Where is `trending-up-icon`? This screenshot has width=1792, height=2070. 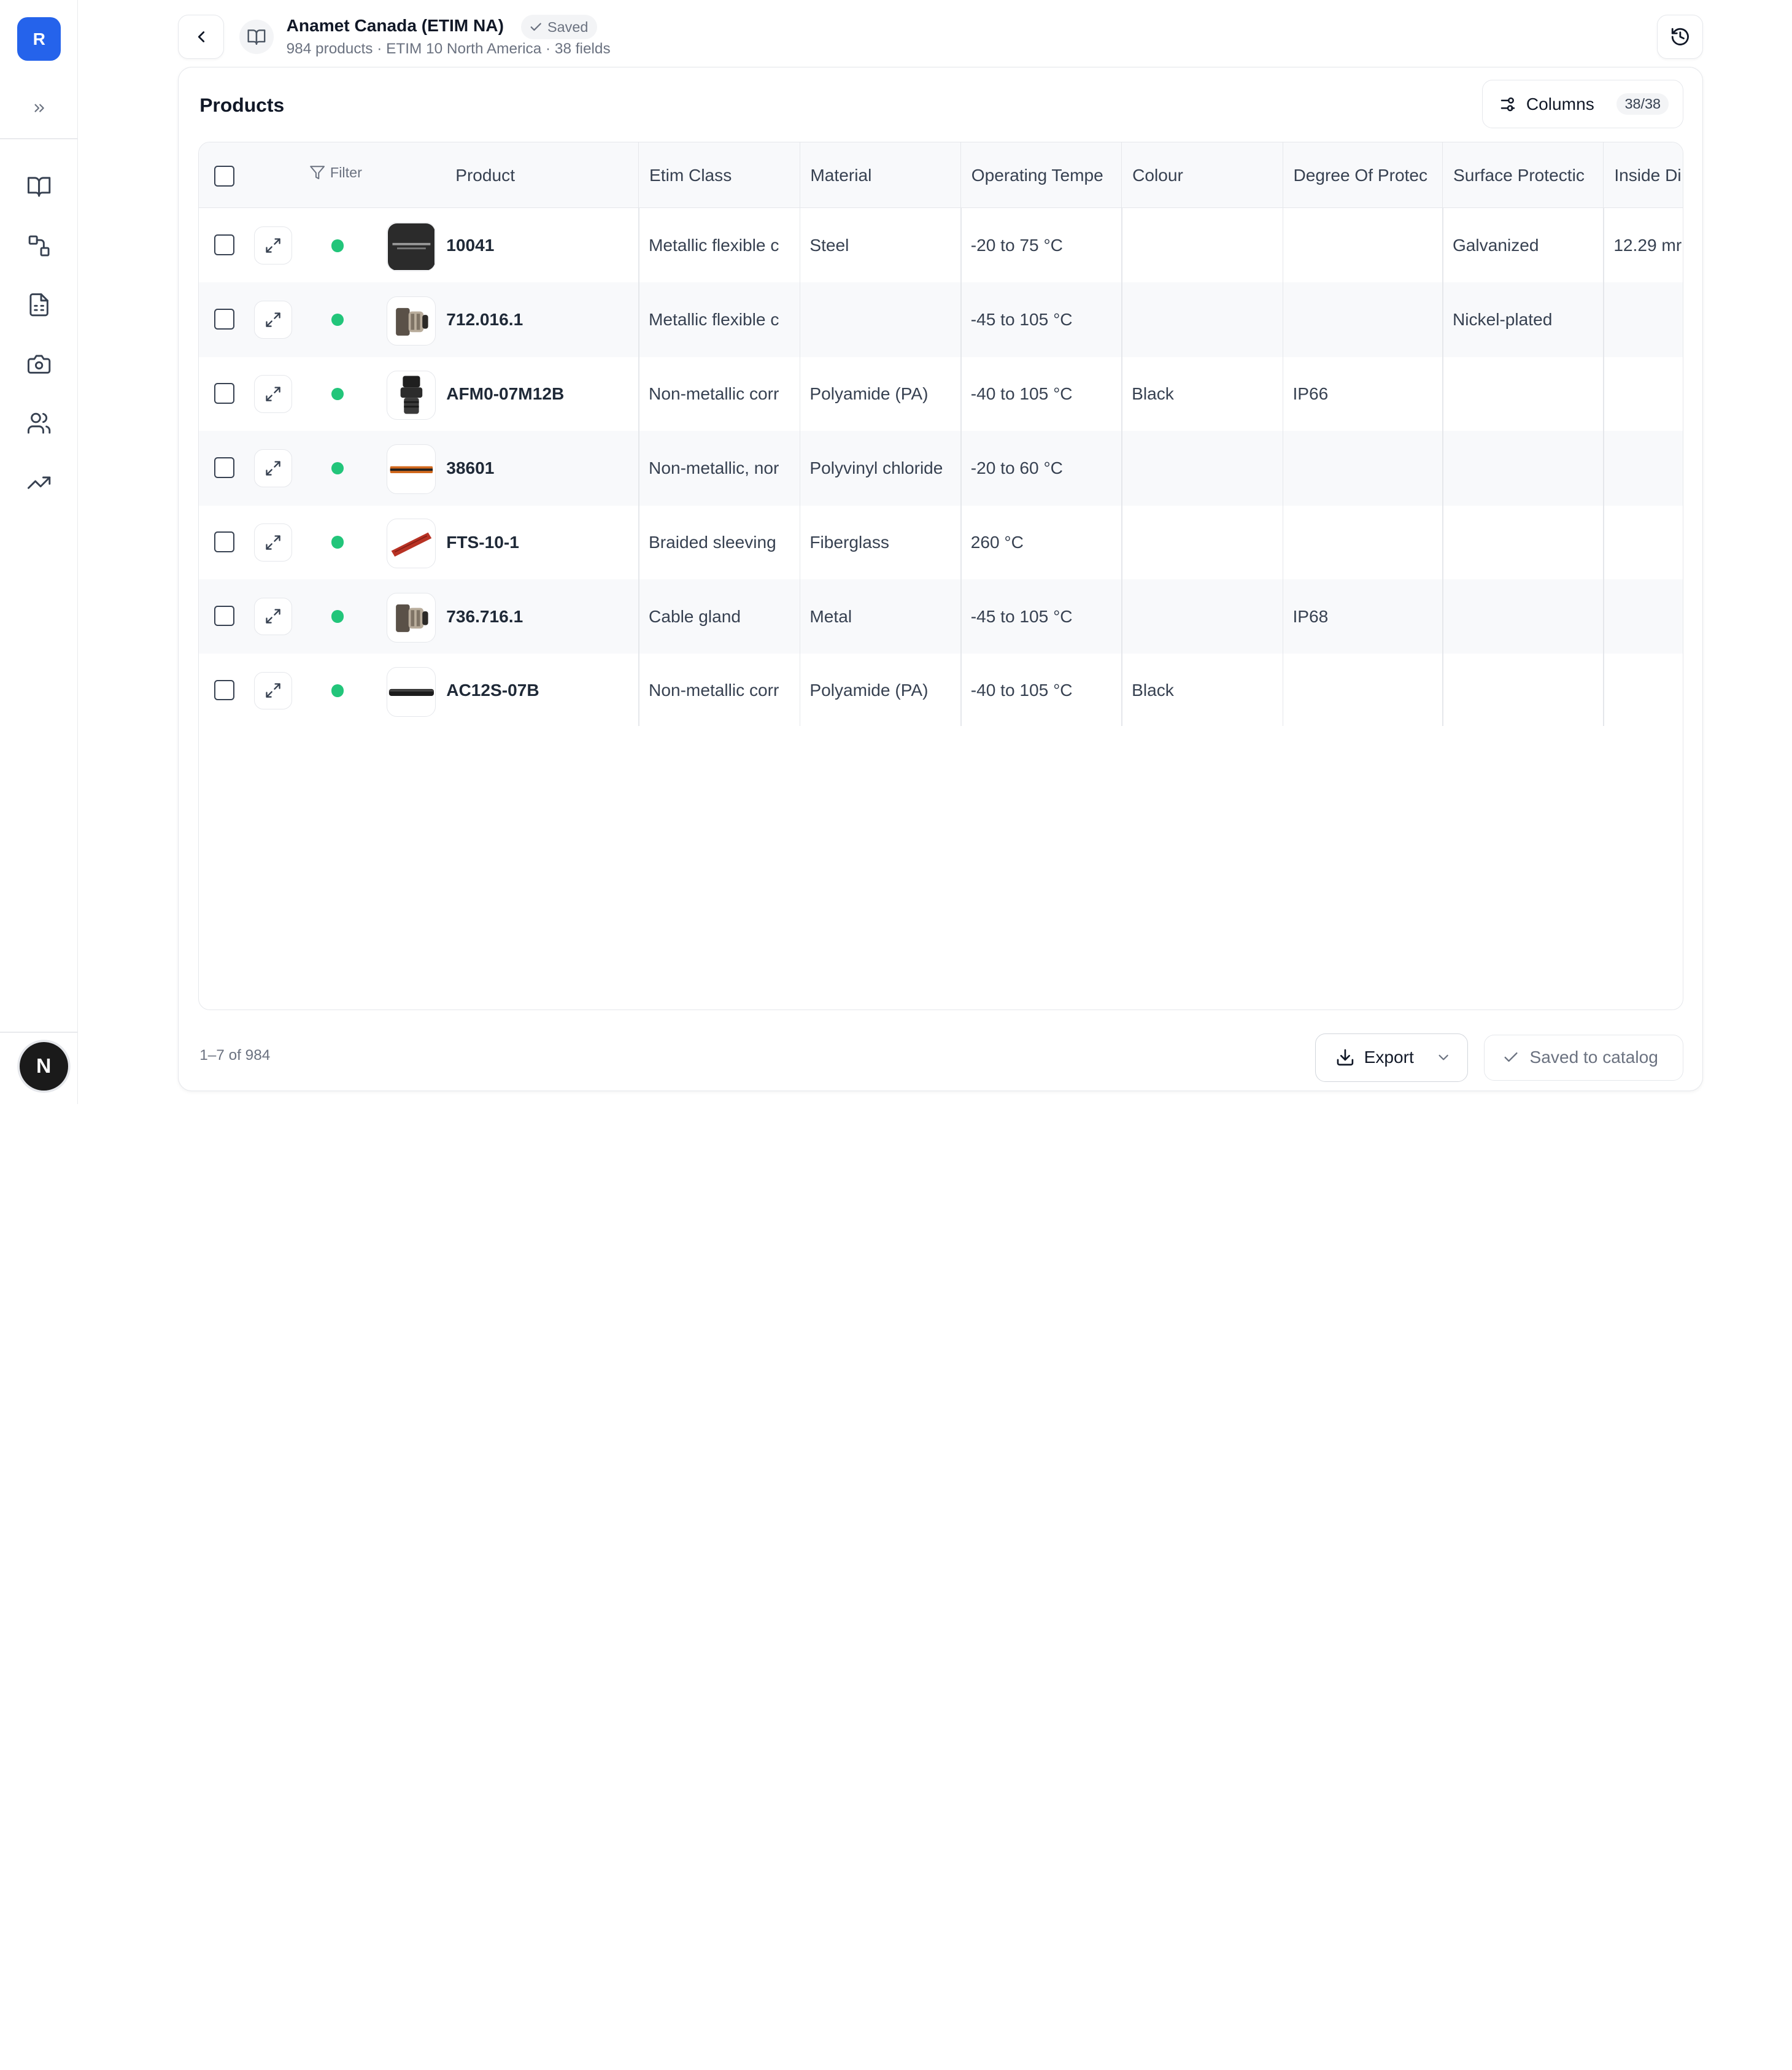 trending-up-icon is located at coordinates (40, 484).